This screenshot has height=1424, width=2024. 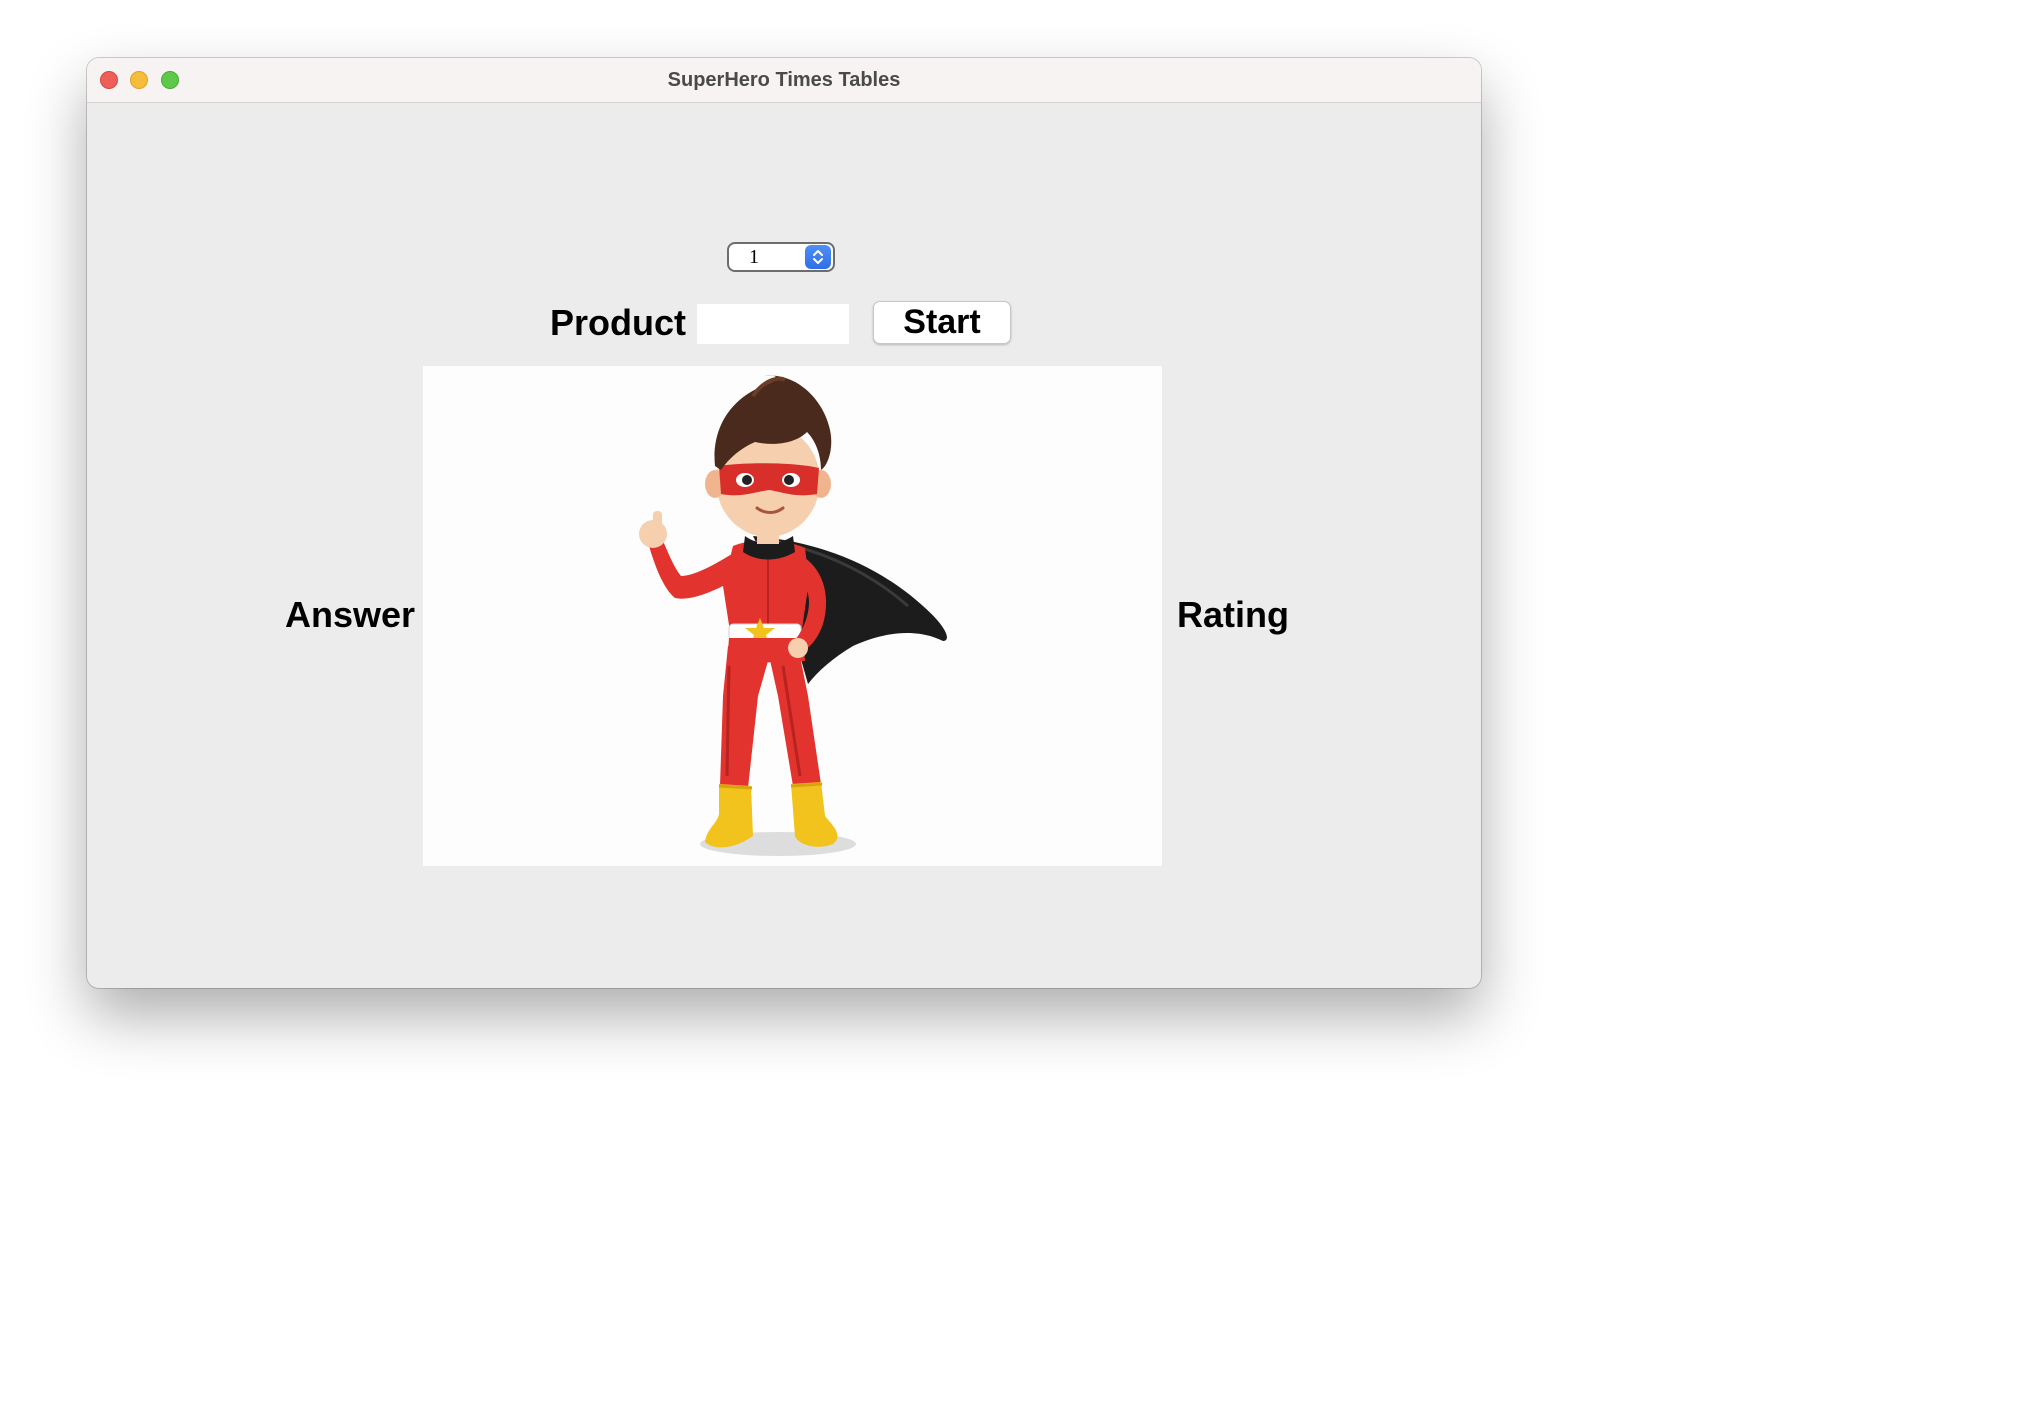 I want to click on stepper-arrows, so click(x=818, y=257).